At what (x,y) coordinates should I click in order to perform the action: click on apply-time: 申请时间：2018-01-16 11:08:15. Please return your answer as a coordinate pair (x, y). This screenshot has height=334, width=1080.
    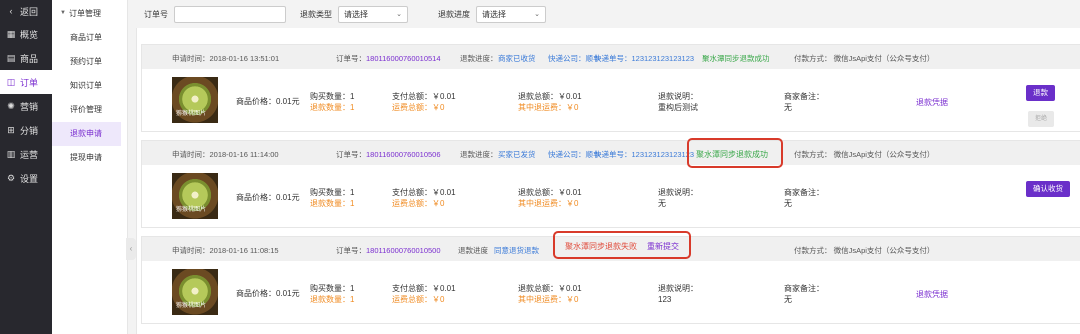
    Looking at the image, I should click on (225, 250).